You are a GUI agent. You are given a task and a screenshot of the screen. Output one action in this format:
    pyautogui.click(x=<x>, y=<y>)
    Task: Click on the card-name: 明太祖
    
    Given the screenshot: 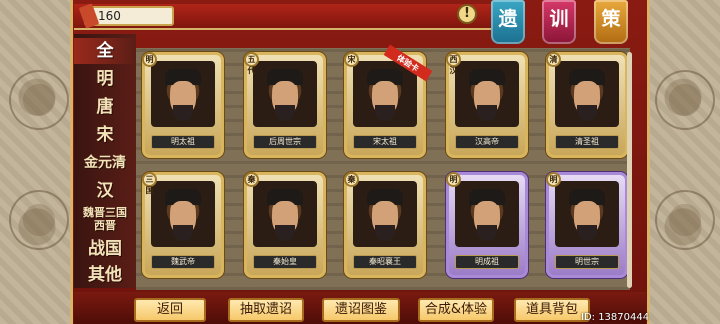 What is the action you would take?
    pyautogui.click(x=183, y=142)
    